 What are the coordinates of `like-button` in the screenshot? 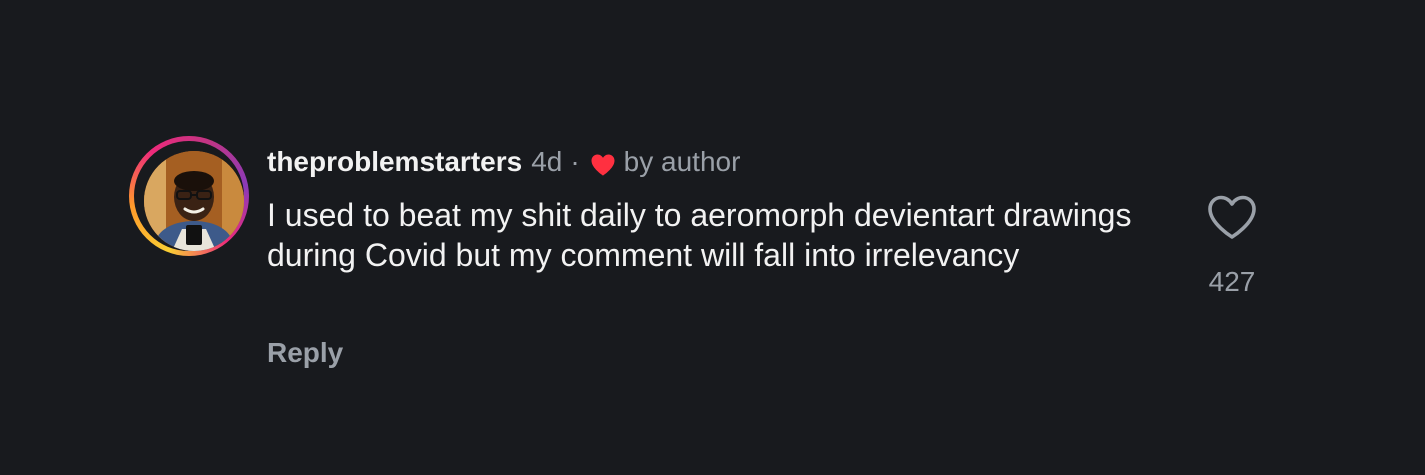 It's located at (1232, 218).